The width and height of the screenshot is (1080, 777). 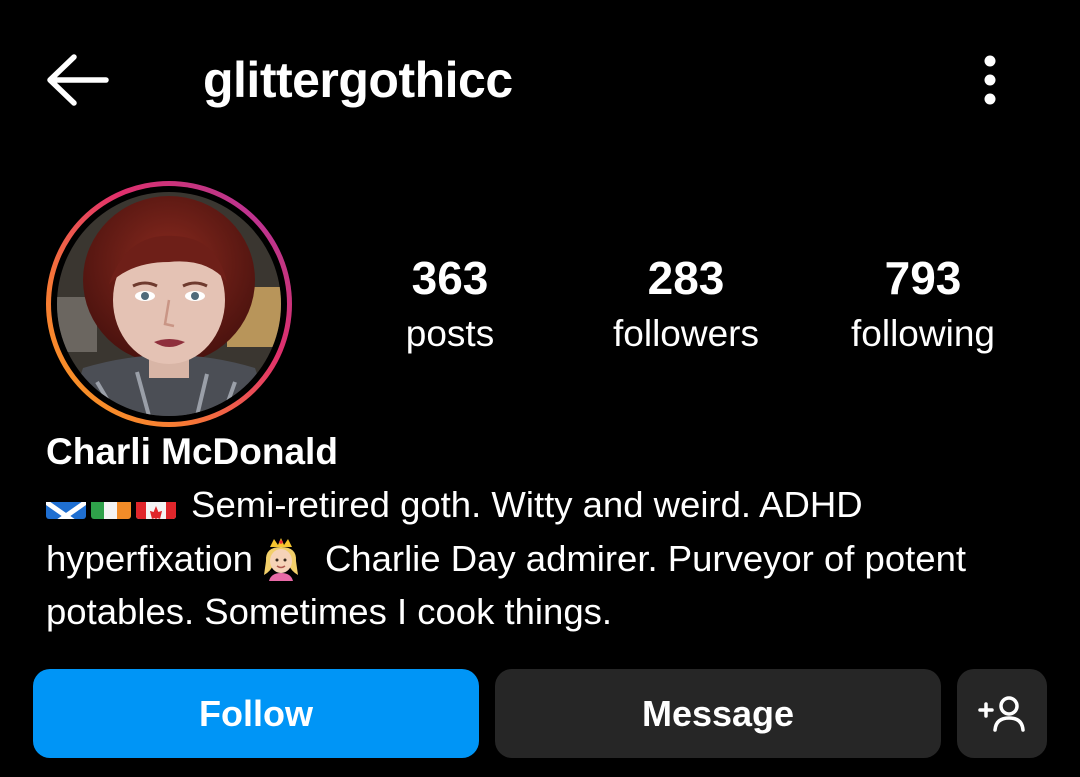 I want to click on posts-stat: 363 posts, so click(x=450, y=303).